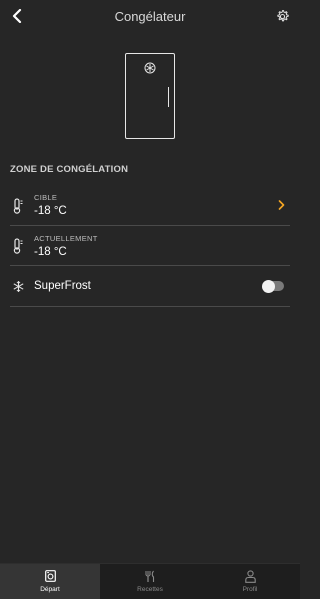 This screenshot has width=320, height=599. What do you see at coordinates (168, 97) in the screenshot?
I see `freezer-handle` at bounding box center [168, 97].